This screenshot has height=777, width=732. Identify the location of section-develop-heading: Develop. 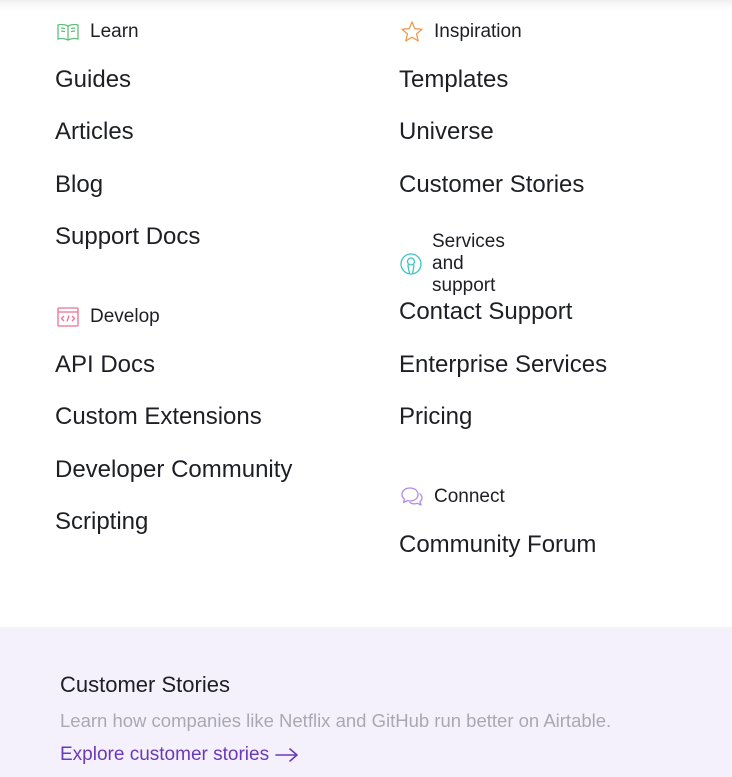
(107, 317).